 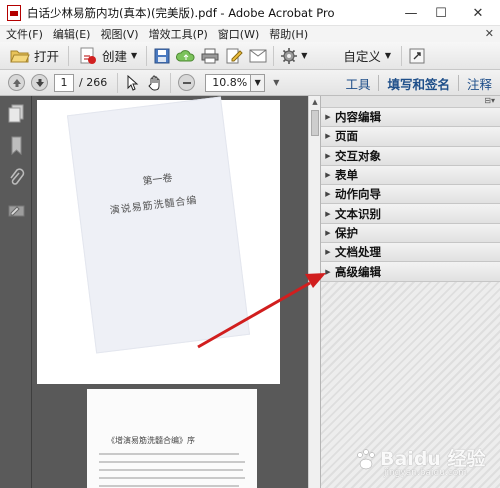 What do you see at coordinates (151, 440) in the screenshot?
I see `page2-title: 《增演易筋洗髓合编》序` at bounding box center [151, 440].